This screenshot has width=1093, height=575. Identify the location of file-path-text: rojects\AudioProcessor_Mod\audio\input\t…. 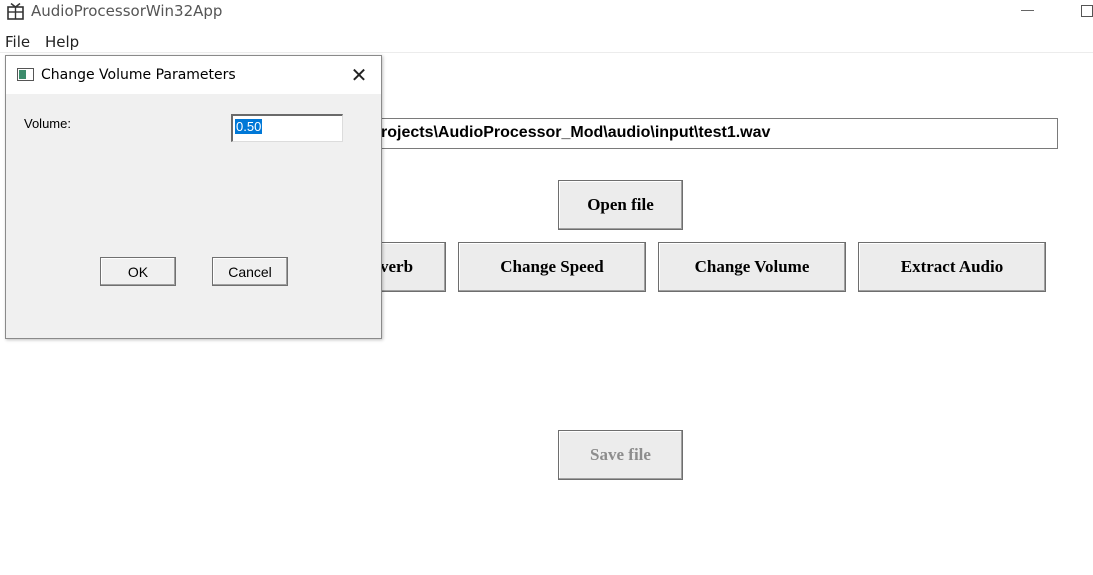
(576, 132).